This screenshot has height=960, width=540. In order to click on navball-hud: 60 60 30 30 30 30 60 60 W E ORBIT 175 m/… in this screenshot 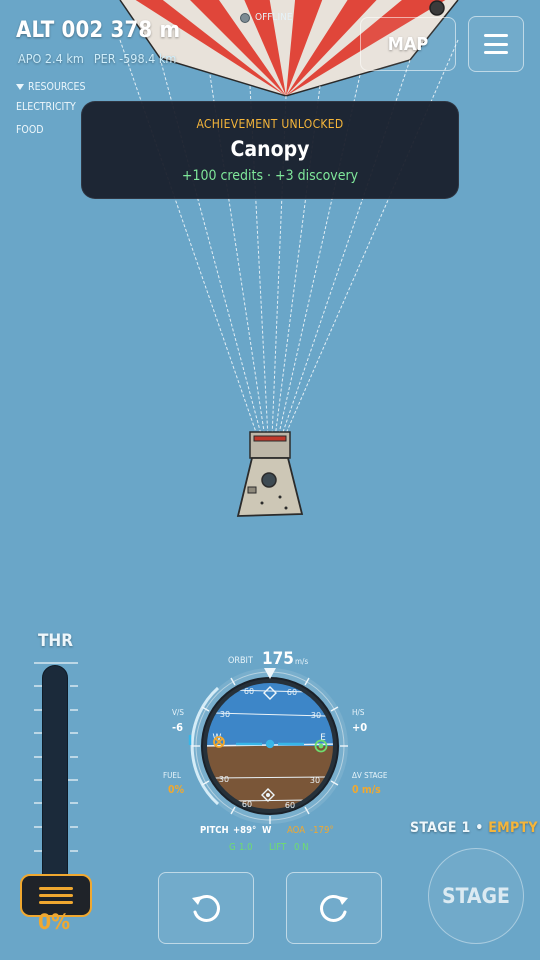, I will do `click(275, 751)`.